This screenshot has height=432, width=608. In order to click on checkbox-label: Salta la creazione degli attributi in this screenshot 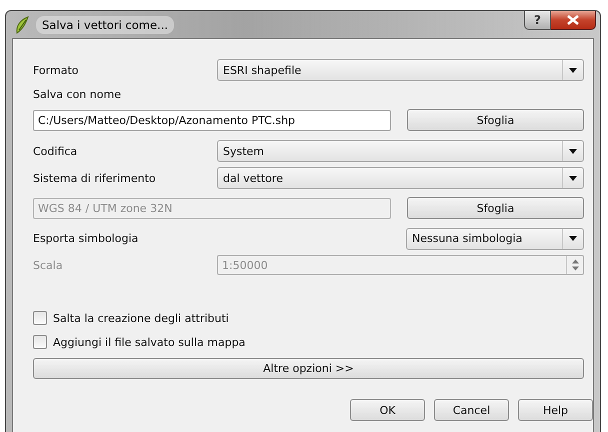, I will do `click(141, 318)`.